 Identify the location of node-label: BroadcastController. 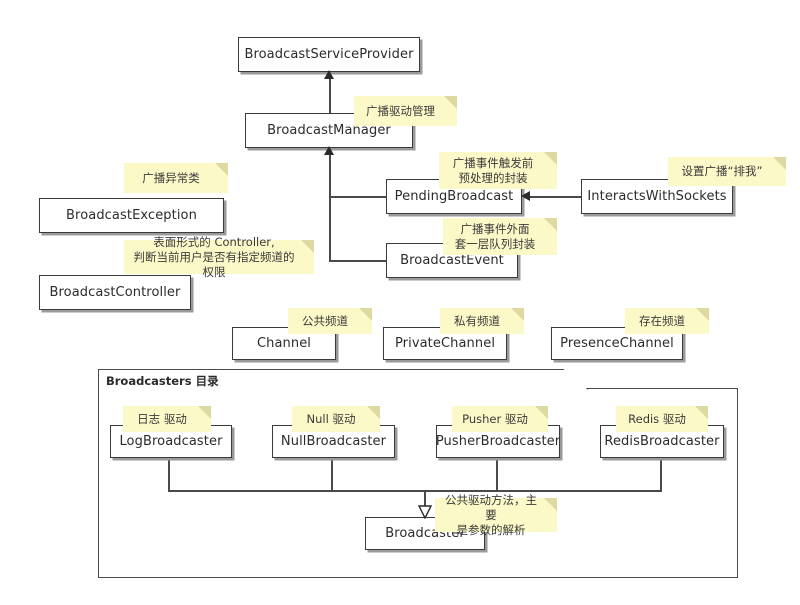
(115, 292).